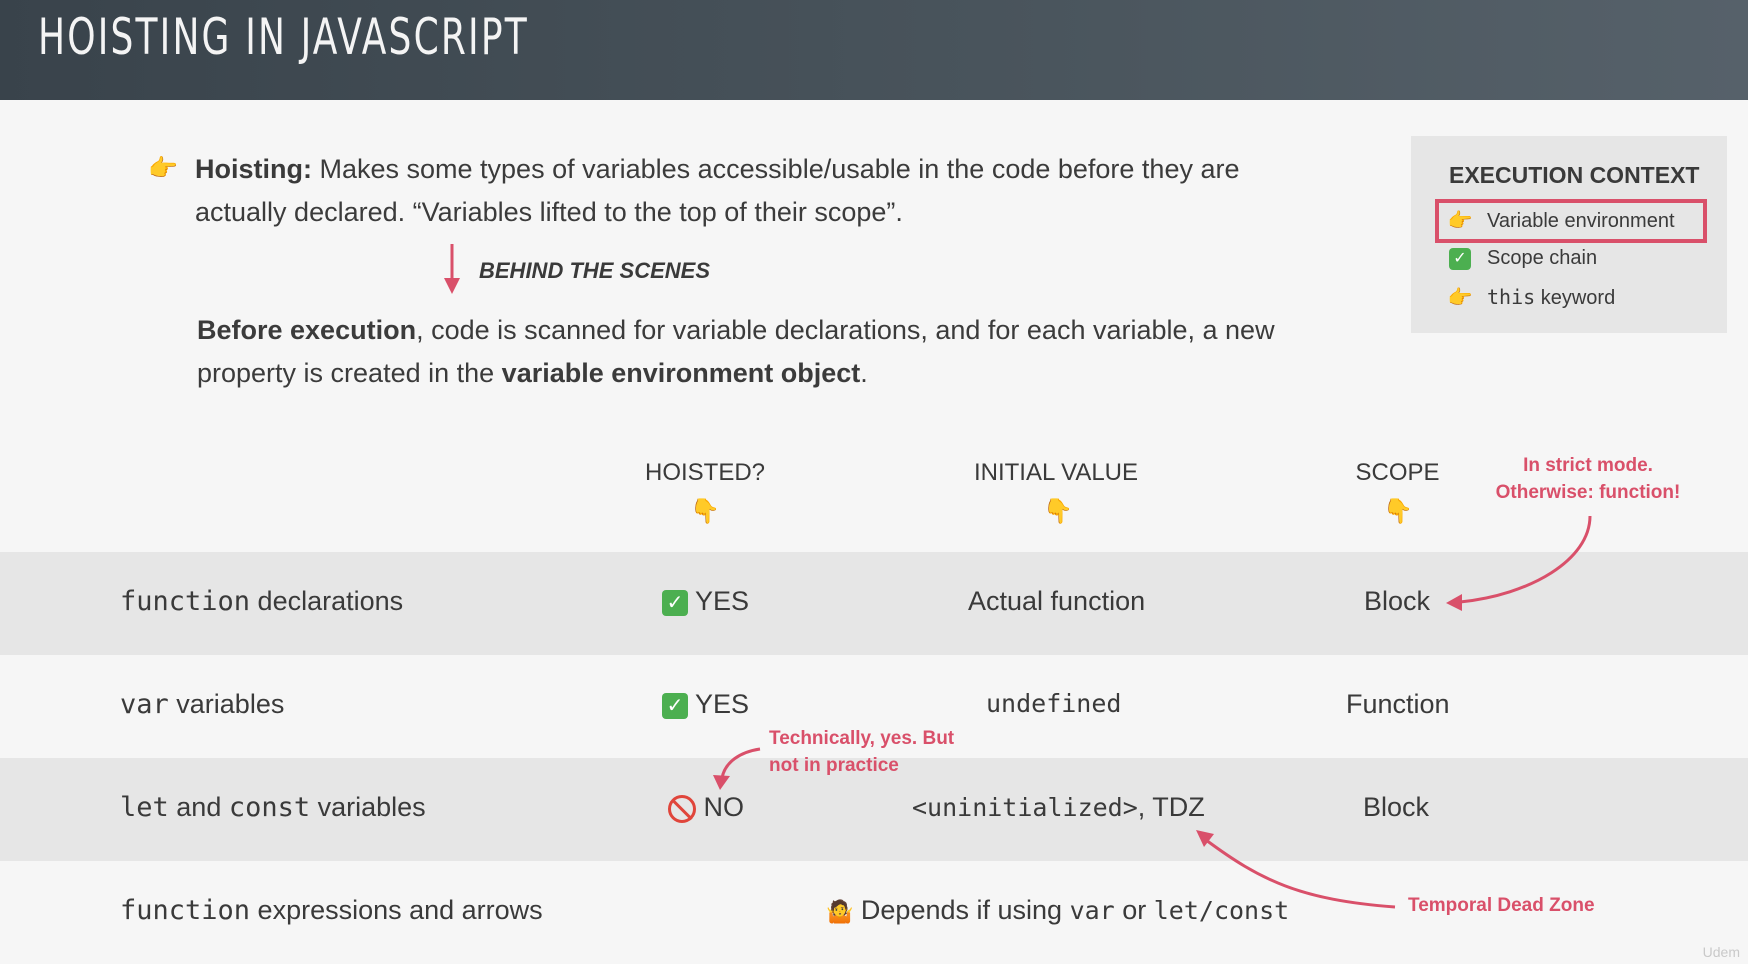 The height and width of the screenshot is (964, 1748). What do you see at coordinates (1300, 873) in the screenshot?
I see `tdz-note-arrow` at bounding box center [1300, 873].